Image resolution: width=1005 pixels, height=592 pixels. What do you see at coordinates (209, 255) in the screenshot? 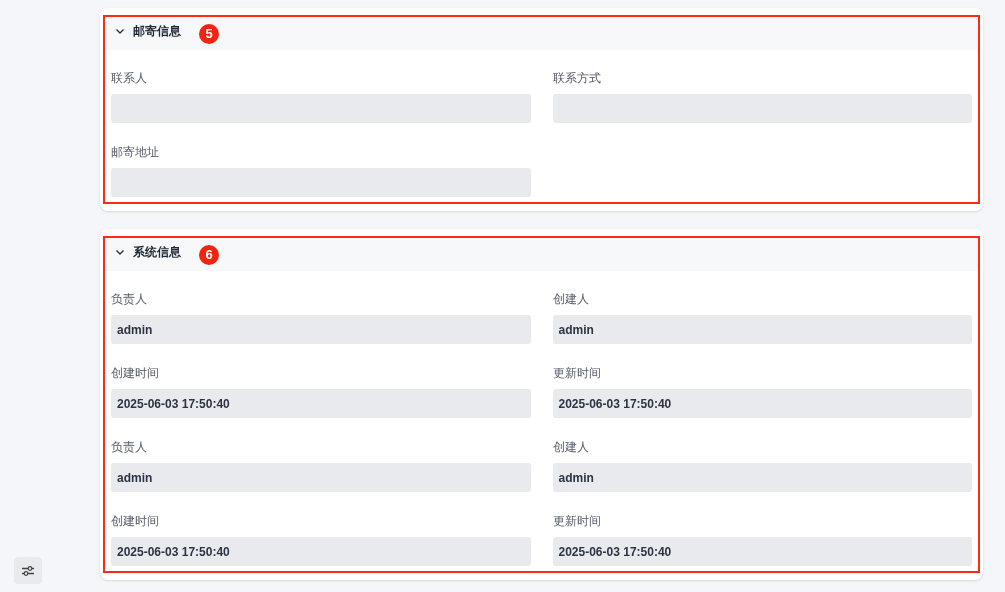
I see `number-badge: 6` at bounding box center [209, 255].